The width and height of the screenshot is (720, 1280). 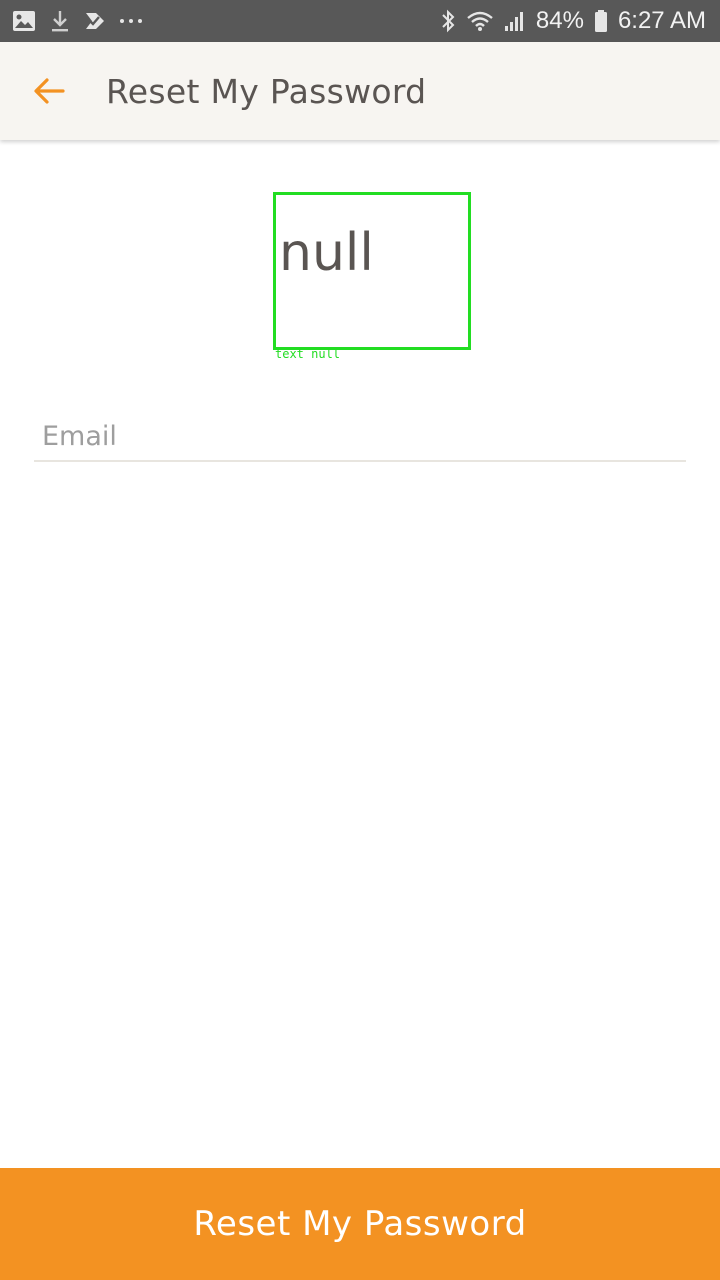 I want to click on checkmark-app-icon, so click(x=95, y=21).